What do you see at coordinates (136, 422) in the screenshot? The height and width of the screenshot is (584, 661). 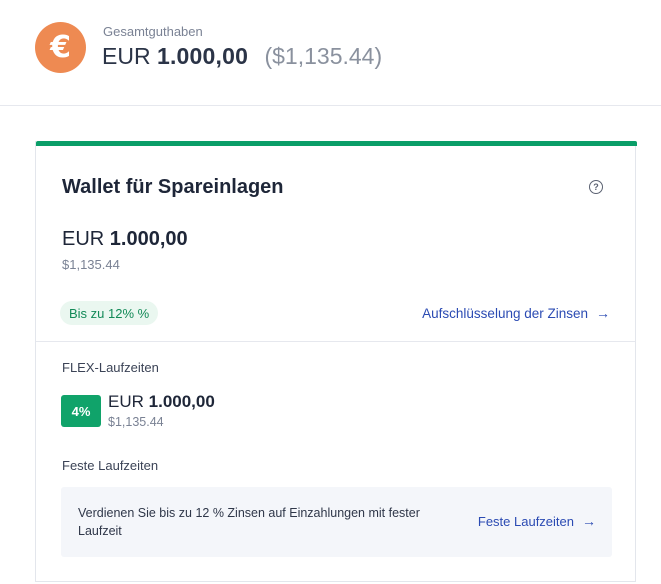 I see `flex-usd-value: $1,135.44` at bounding box center [136, 422].